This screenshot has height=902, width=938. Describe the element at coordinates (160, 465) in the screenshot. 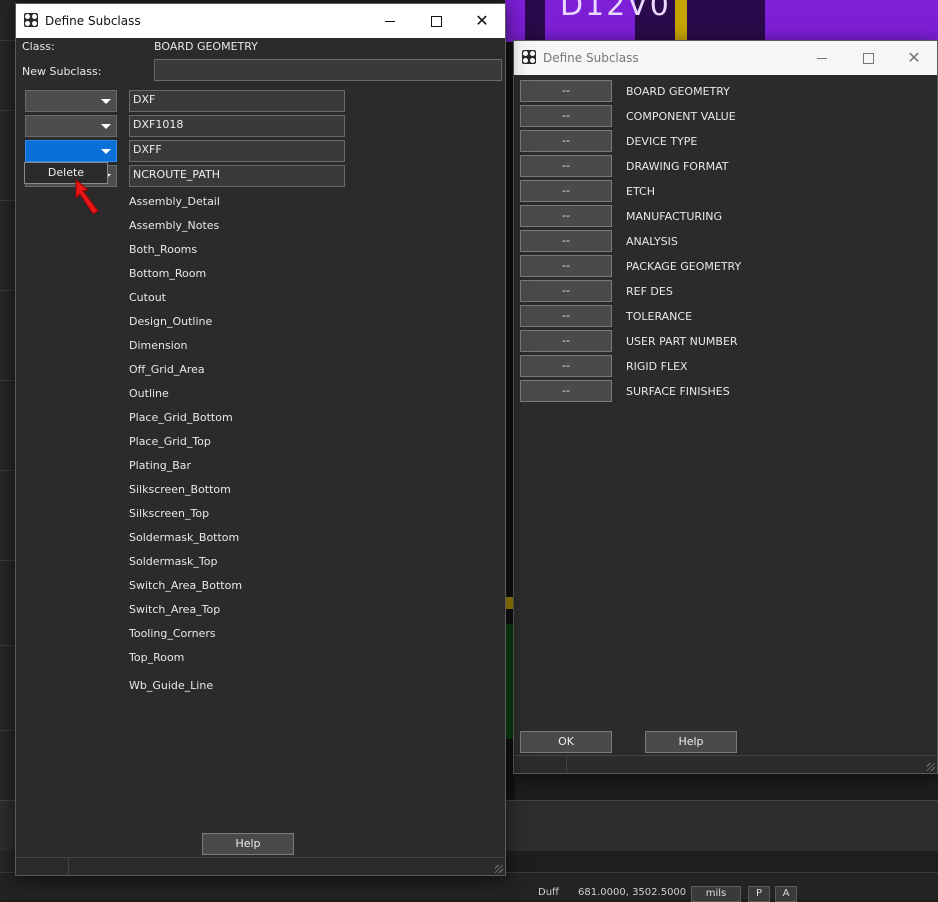

I see `subclass-item: Plating_Bar` at that location.